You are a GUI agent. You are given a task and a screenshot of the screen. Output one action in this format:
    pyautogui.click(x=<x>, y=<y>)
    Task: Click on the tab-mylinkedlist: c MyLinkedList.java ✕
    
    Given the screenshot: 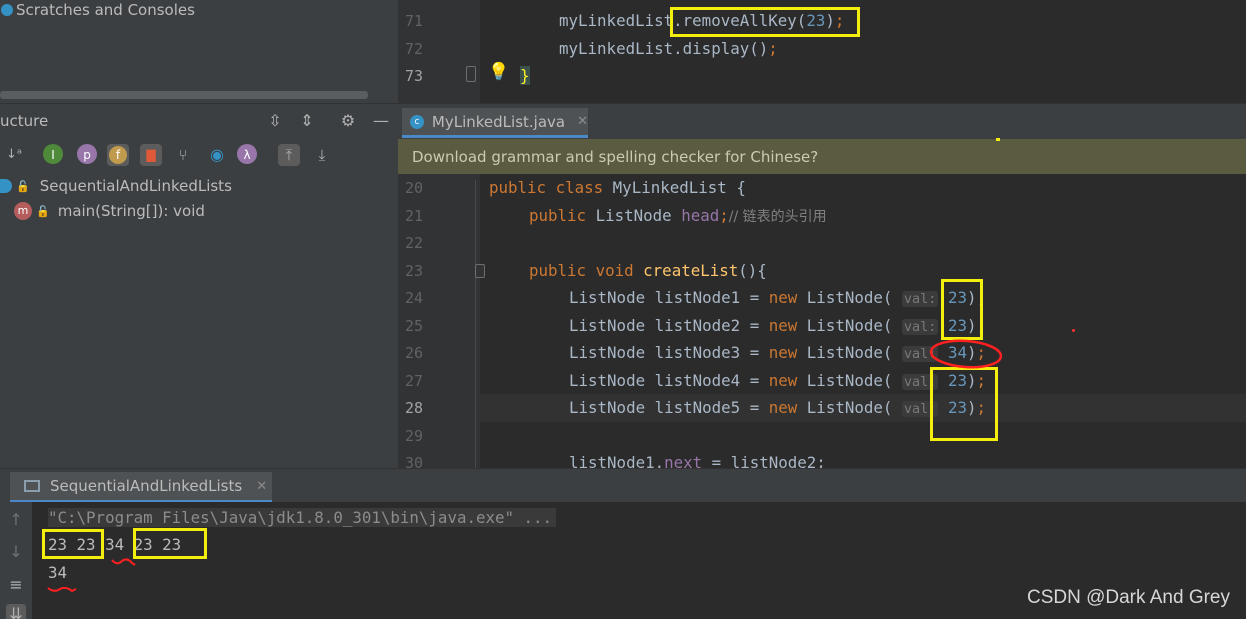 What is the action you would take?
    pyautogui.click(x=495, y=123)
    